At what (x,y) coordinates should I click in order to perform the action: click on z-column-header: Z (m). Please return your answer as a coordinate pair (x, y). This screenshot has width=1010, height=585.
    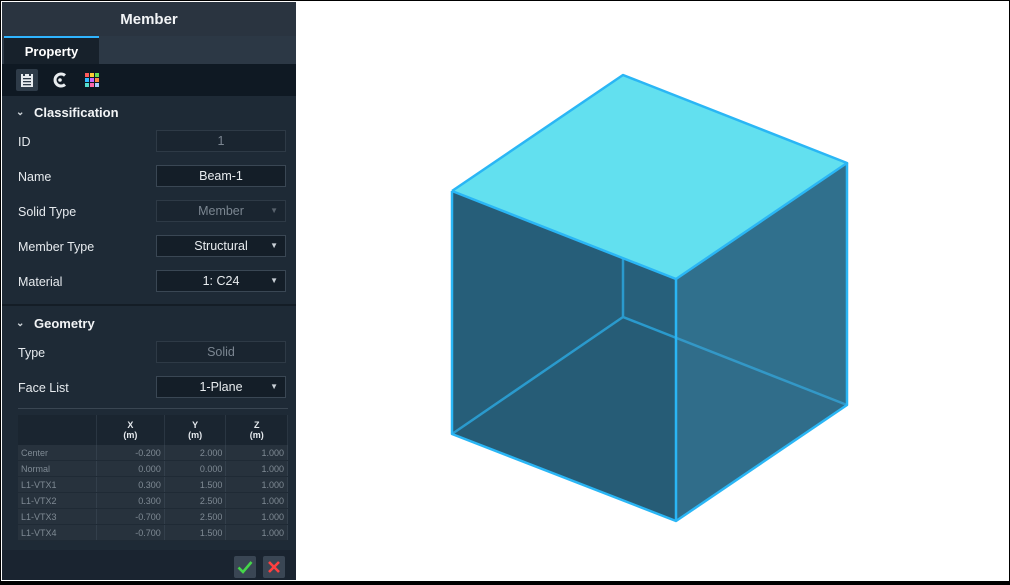
    Looking at the image, I should click on (256, 430).